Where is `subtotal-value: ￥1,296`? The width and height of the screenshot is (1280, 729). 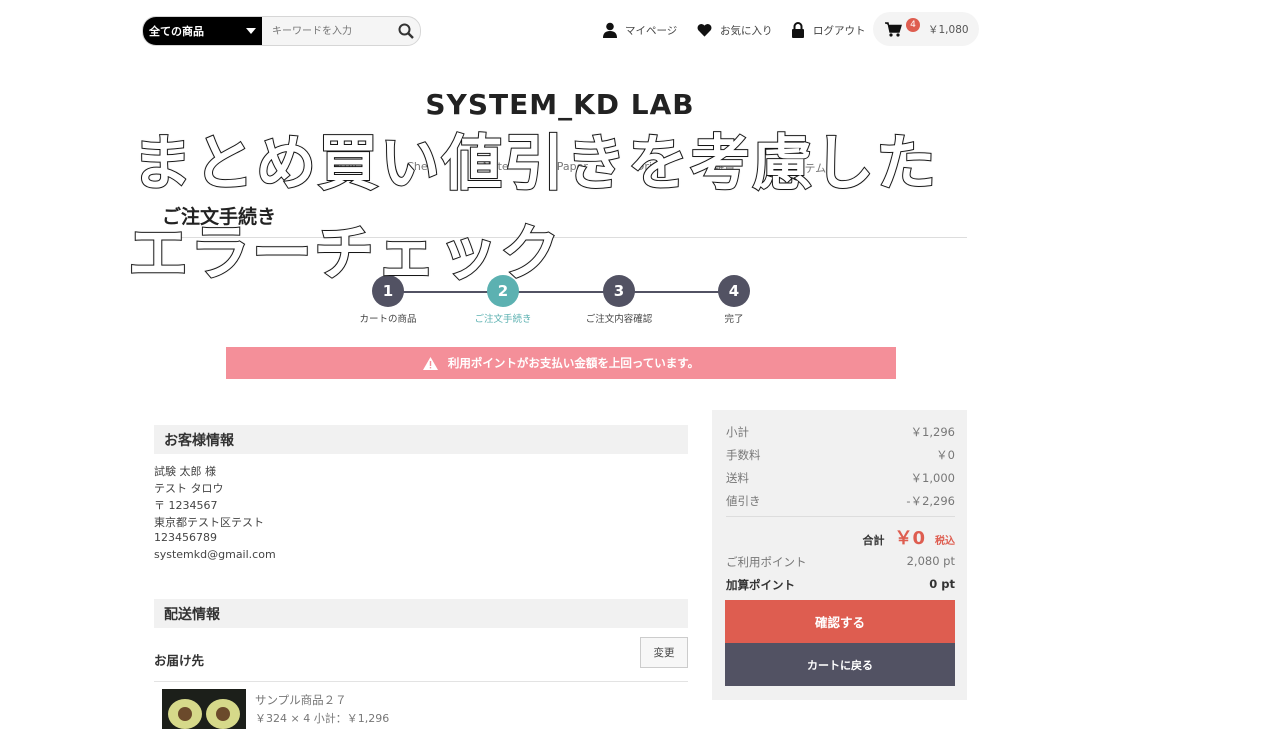 subtotal-value: ￥1,296 is located at coordinates (932, 432).